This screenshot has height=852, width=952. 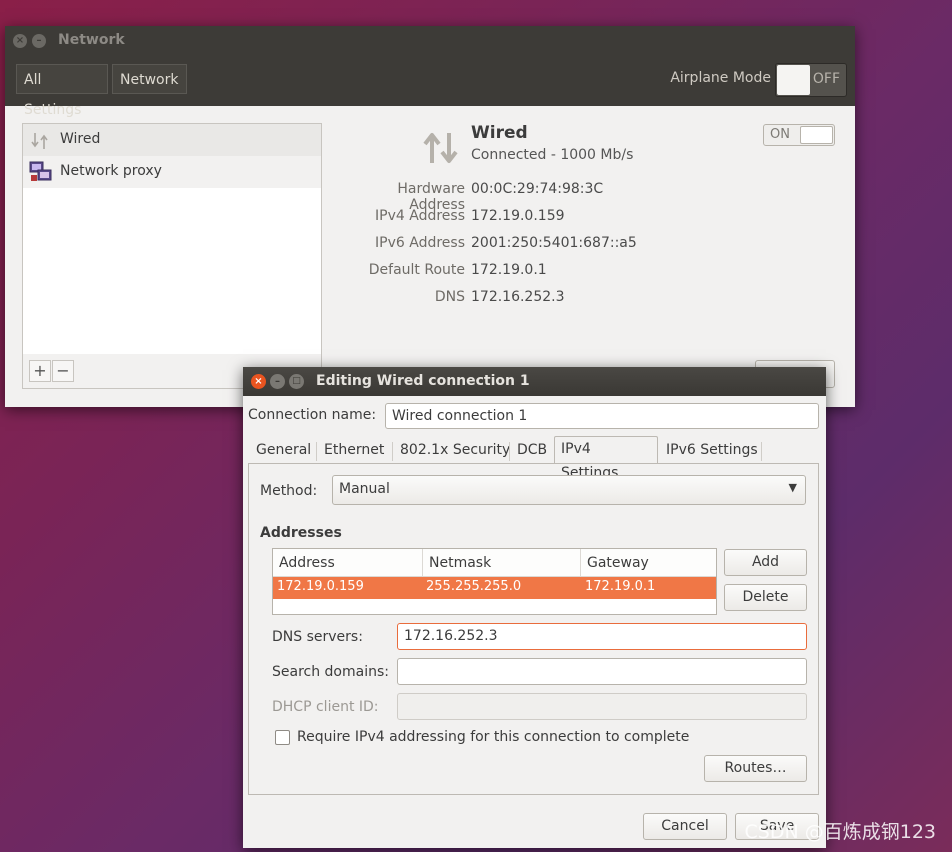 What do you see at coordinates (39, 41) in the screenshot?
I see `minimize-window-icon: –` at bounding box center [39, 41].